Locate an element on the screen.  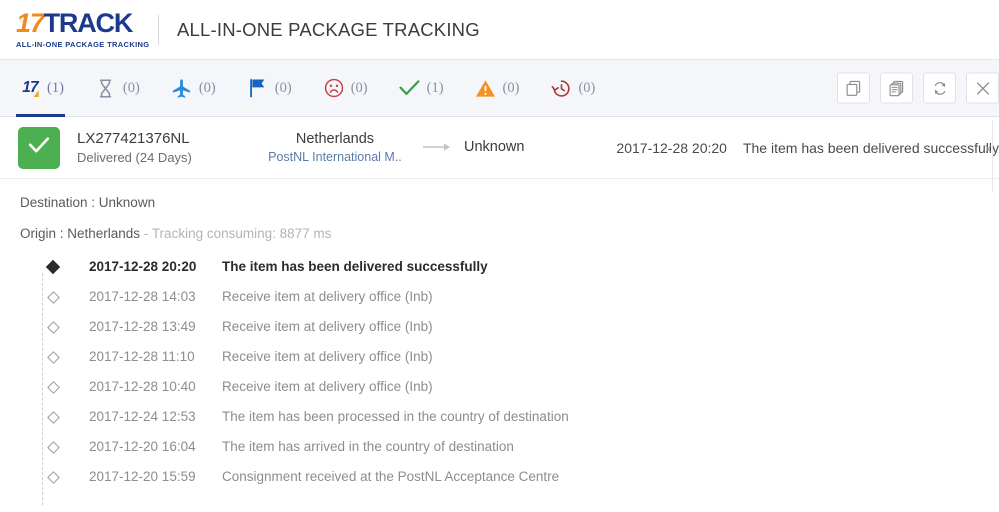
delete-button is located at coordinates (982, 88).